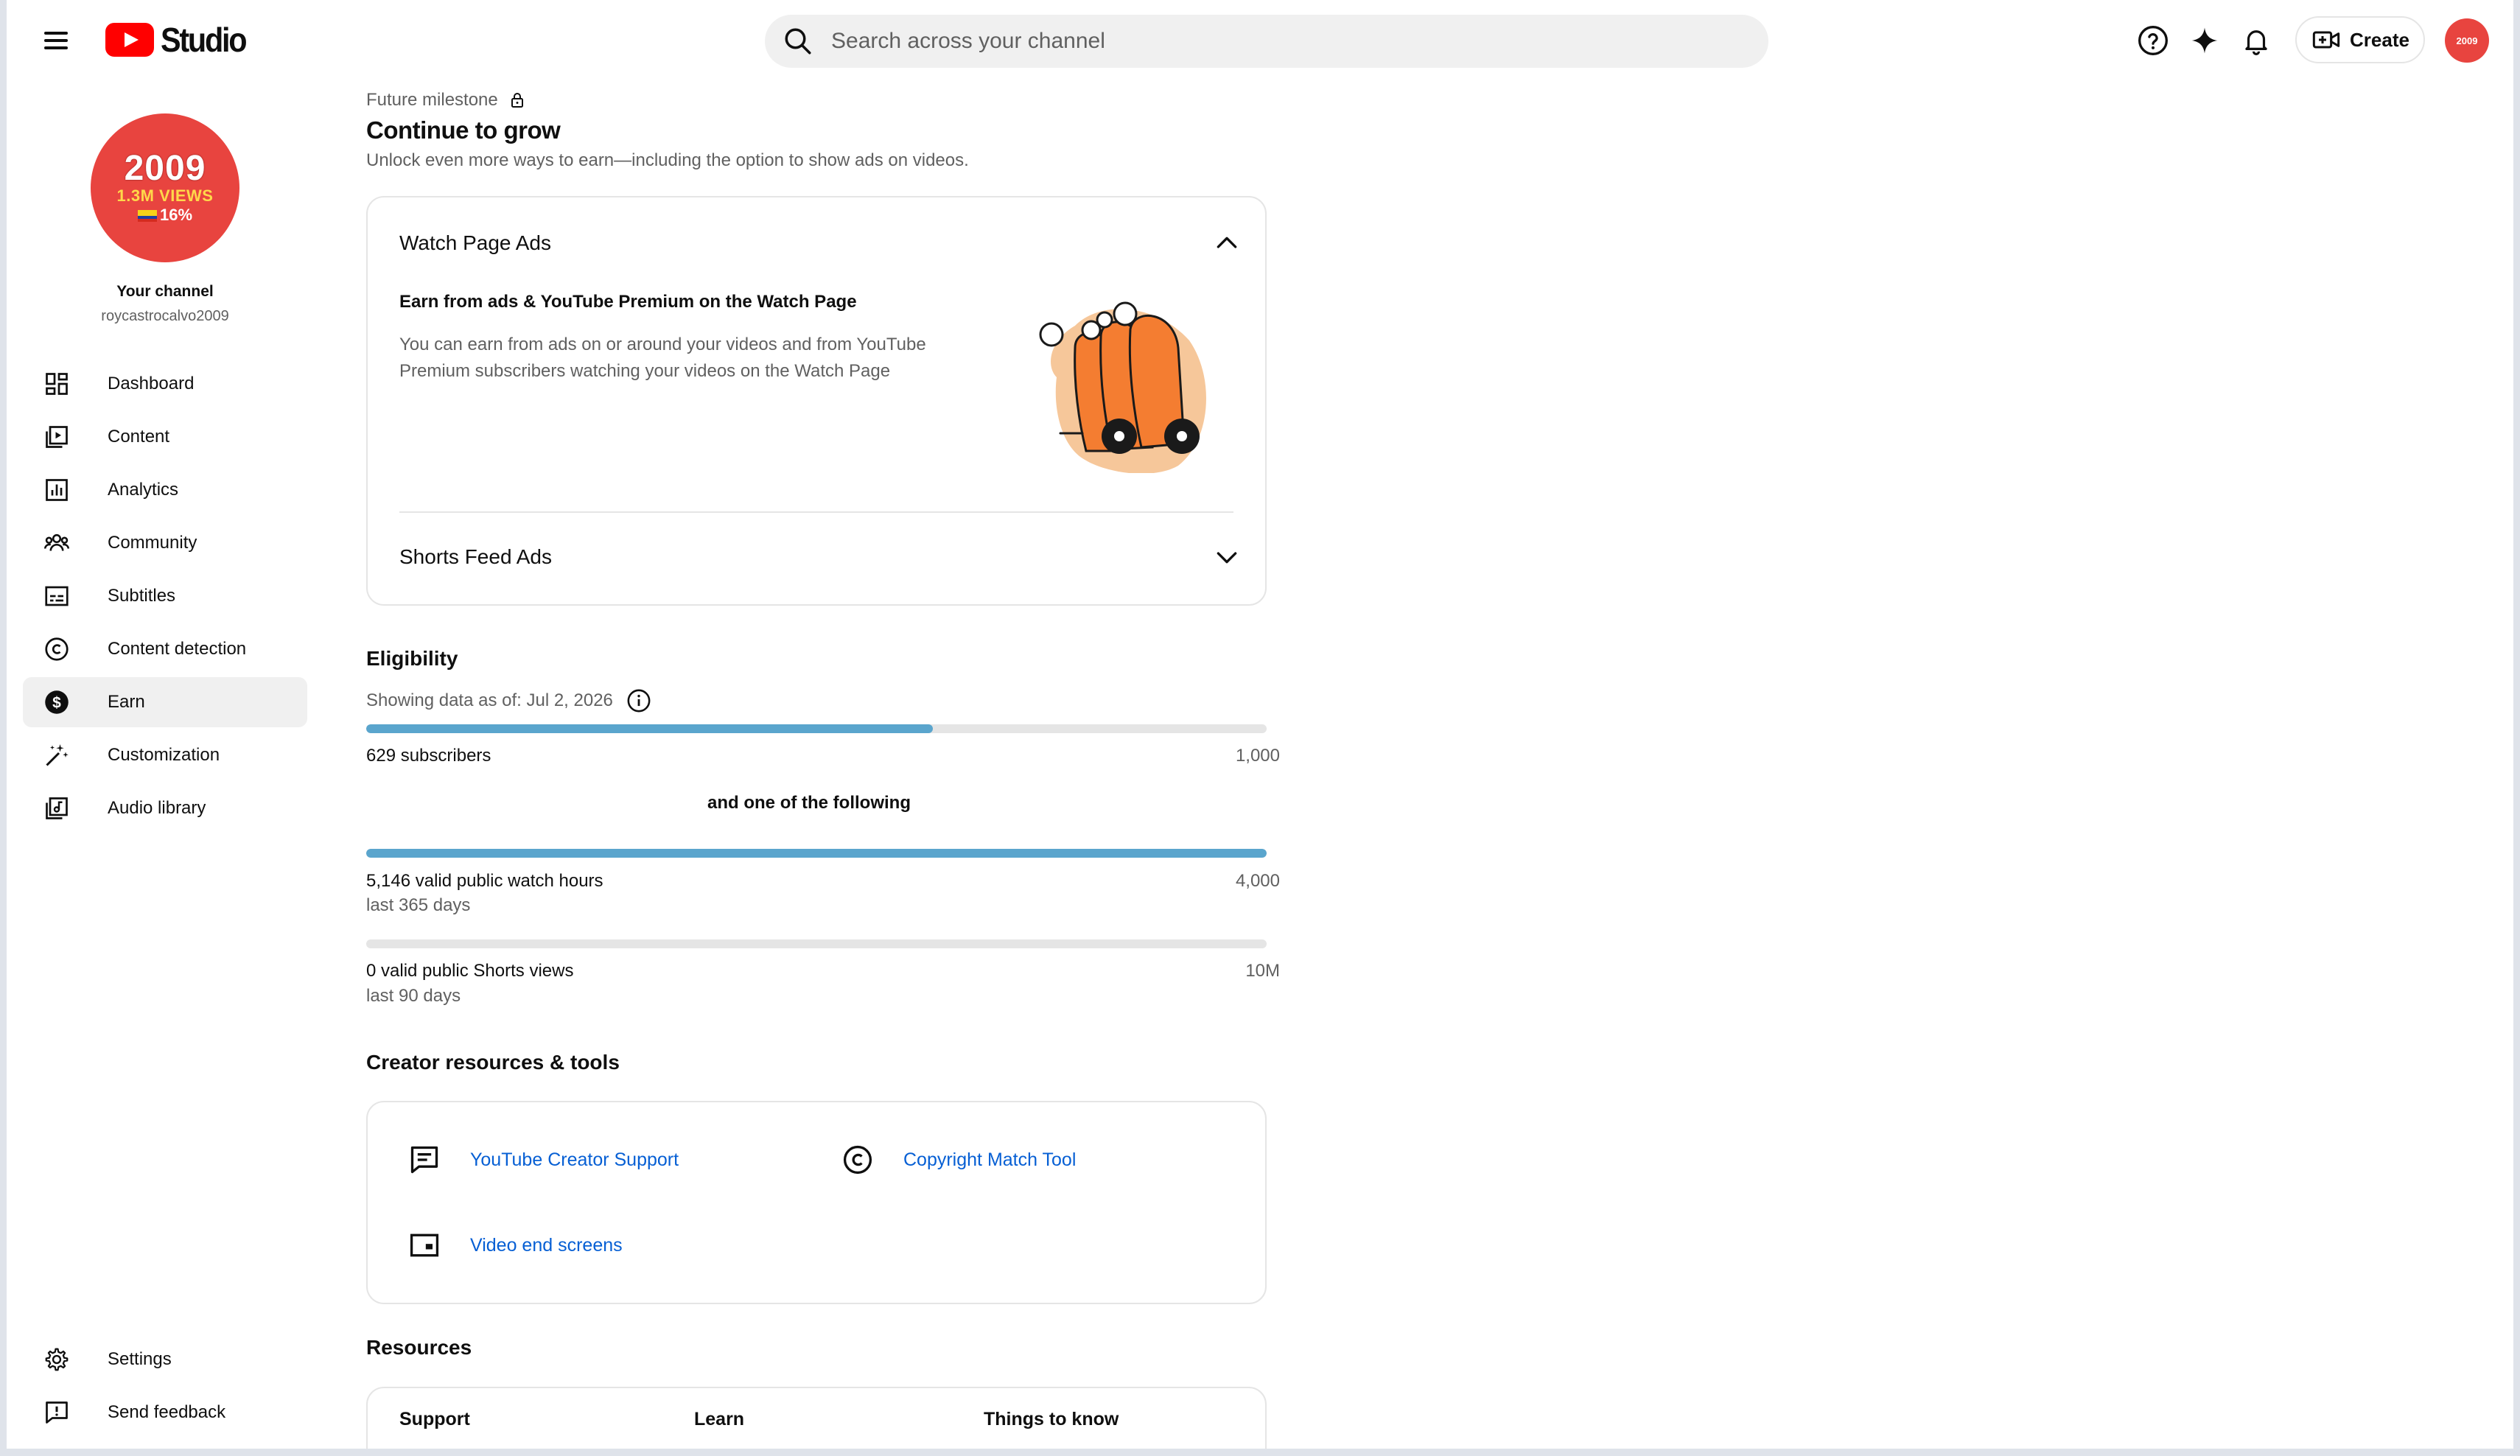 This screenshot has width=2520, height=1456. I want to click on resources-column-support: Support, so click(434, 1419).